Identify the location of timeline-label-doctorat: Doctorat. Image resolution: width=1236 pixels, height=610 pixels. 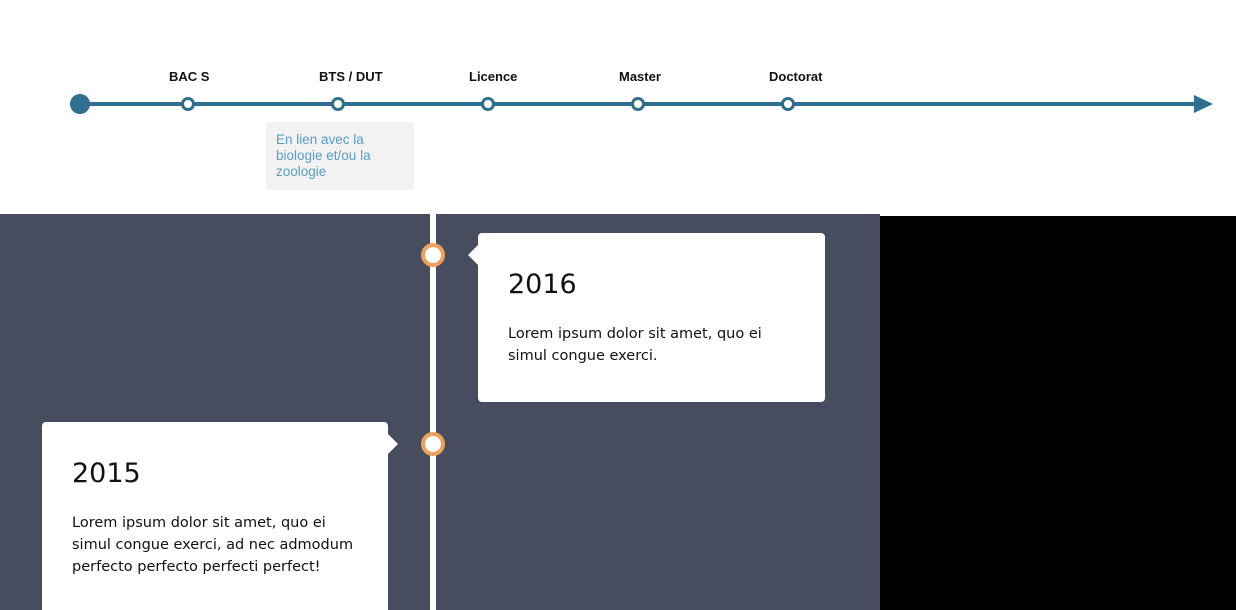
(796, 76).